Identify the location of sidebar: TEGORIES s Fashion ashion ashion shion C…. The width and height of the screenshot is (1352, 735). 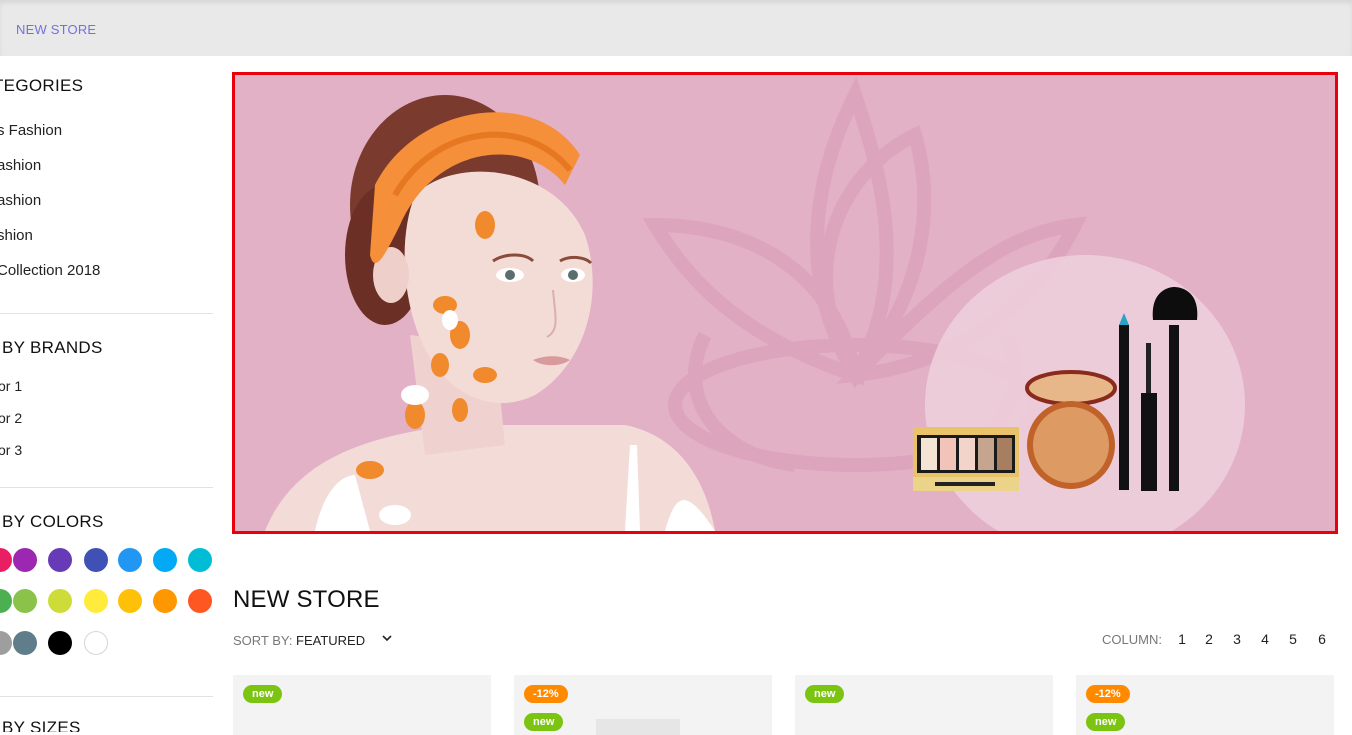
(106, 394).